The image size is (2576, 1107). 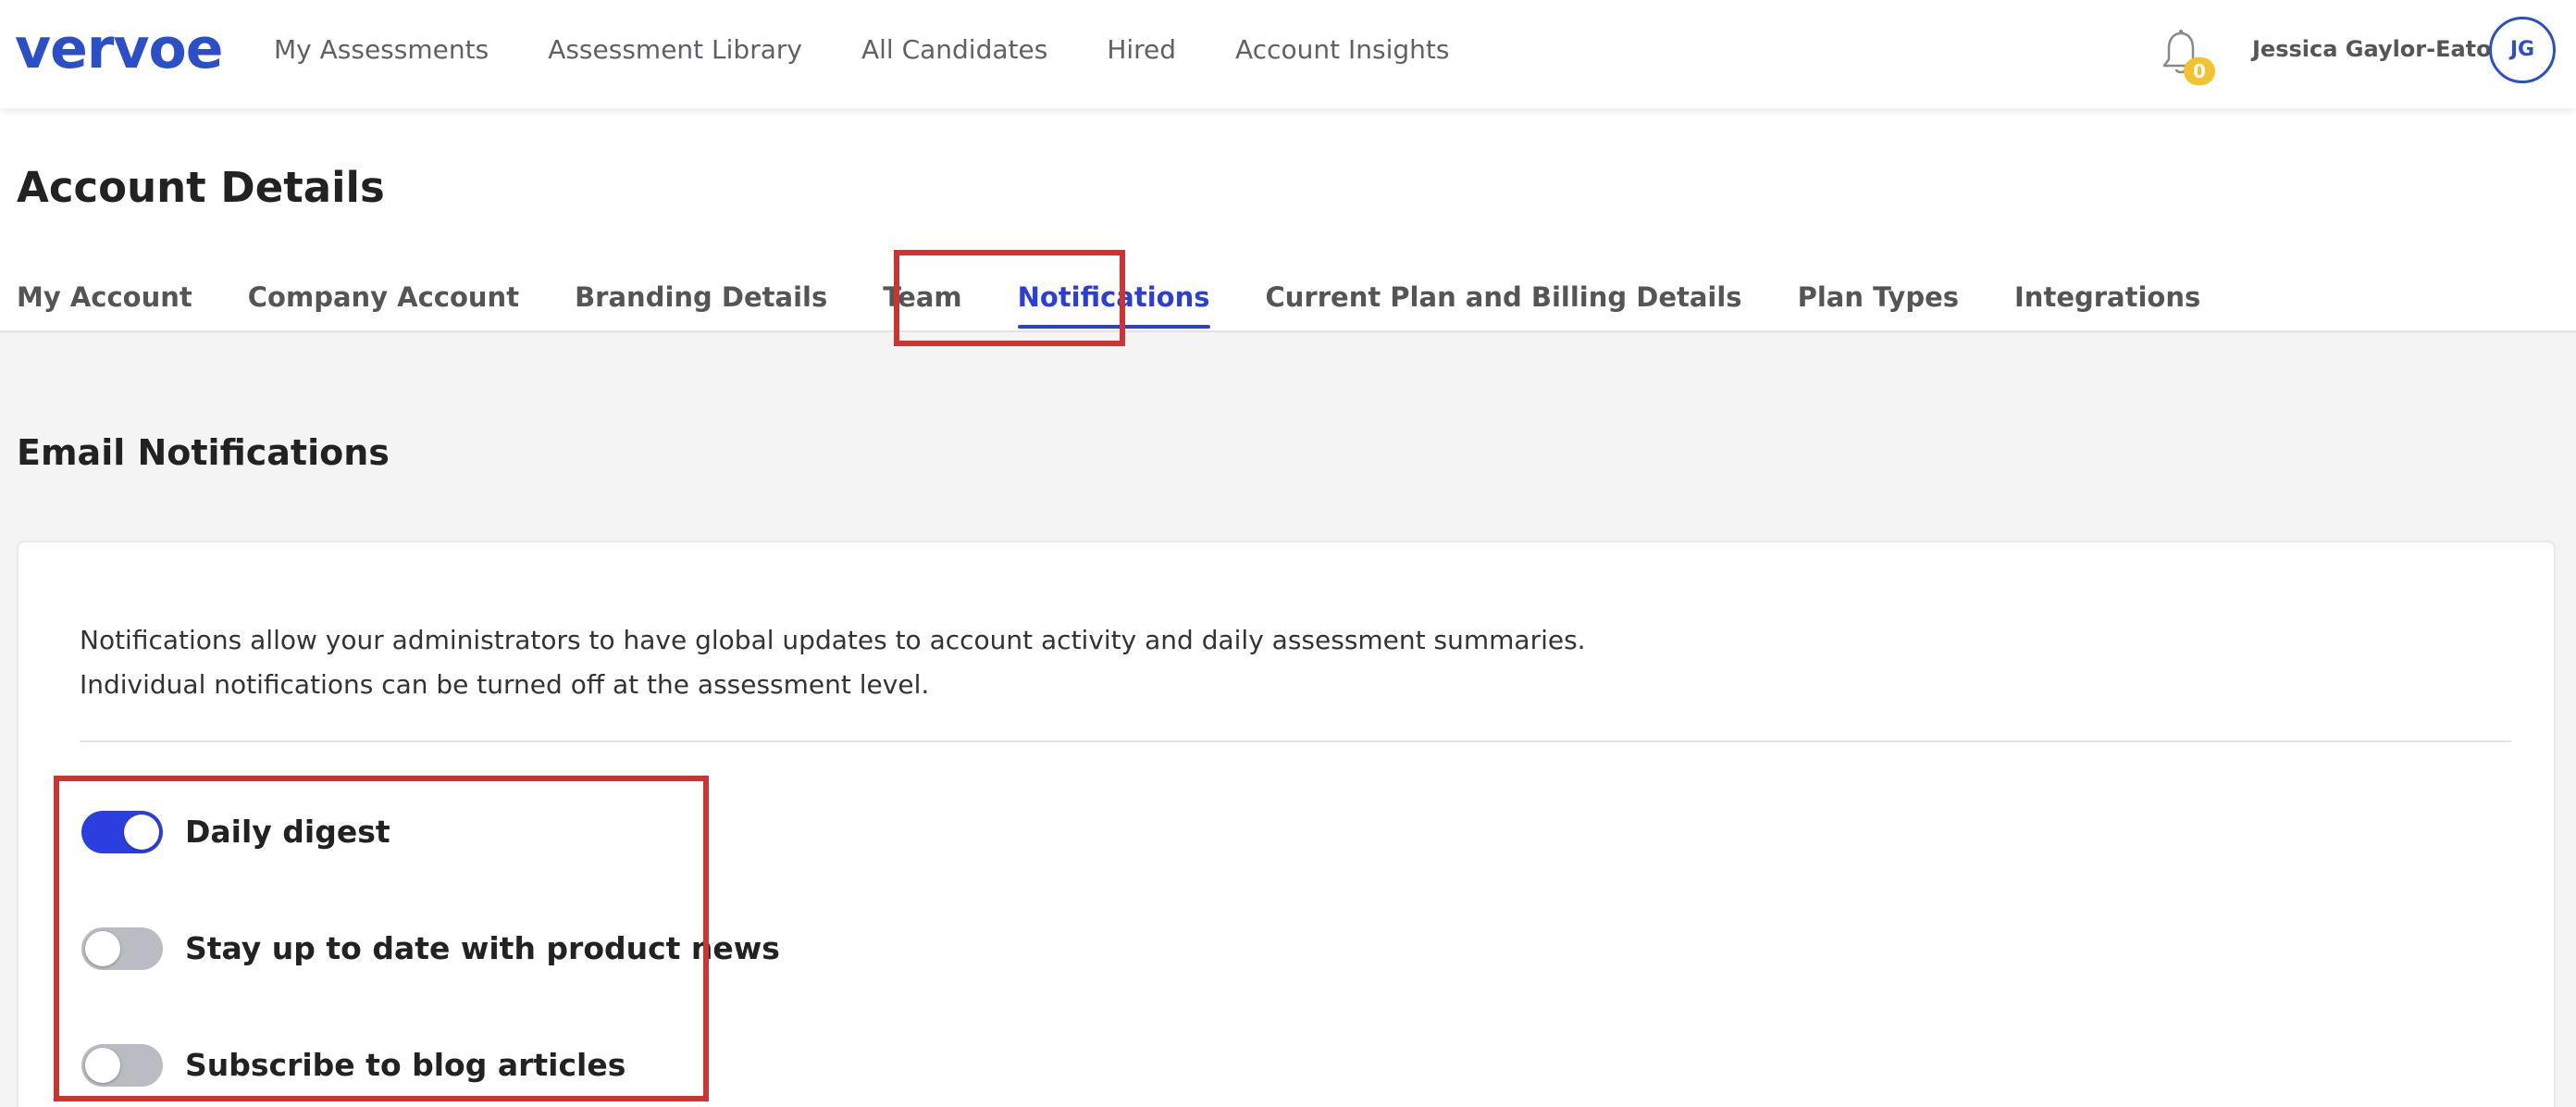 I want to click on nav-link-assessment-library: Assessment Library, so click(x=675, y=49).